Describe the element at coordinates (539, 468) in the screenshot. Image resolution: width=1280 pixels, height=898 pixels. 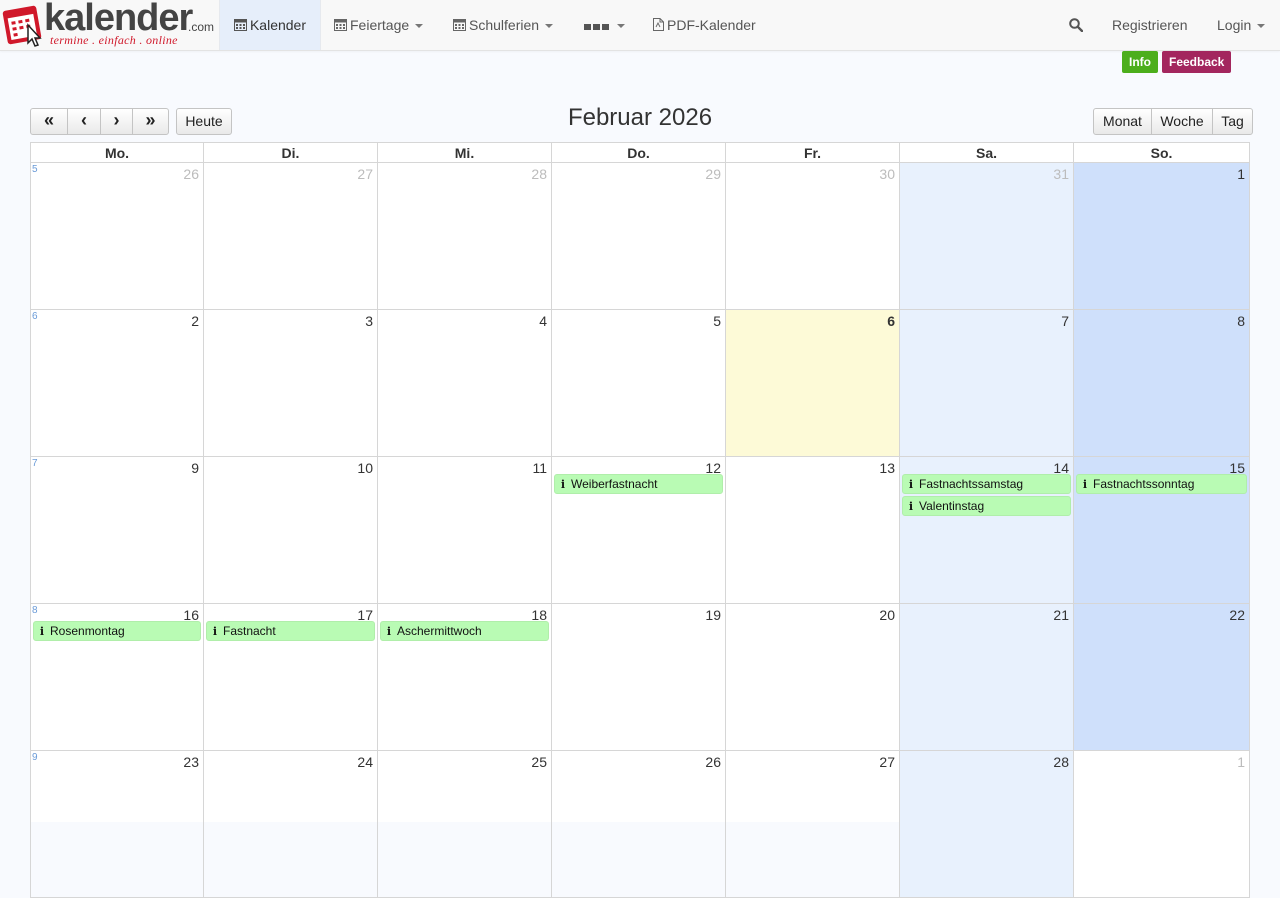
I see `day-number: 11` at that location.